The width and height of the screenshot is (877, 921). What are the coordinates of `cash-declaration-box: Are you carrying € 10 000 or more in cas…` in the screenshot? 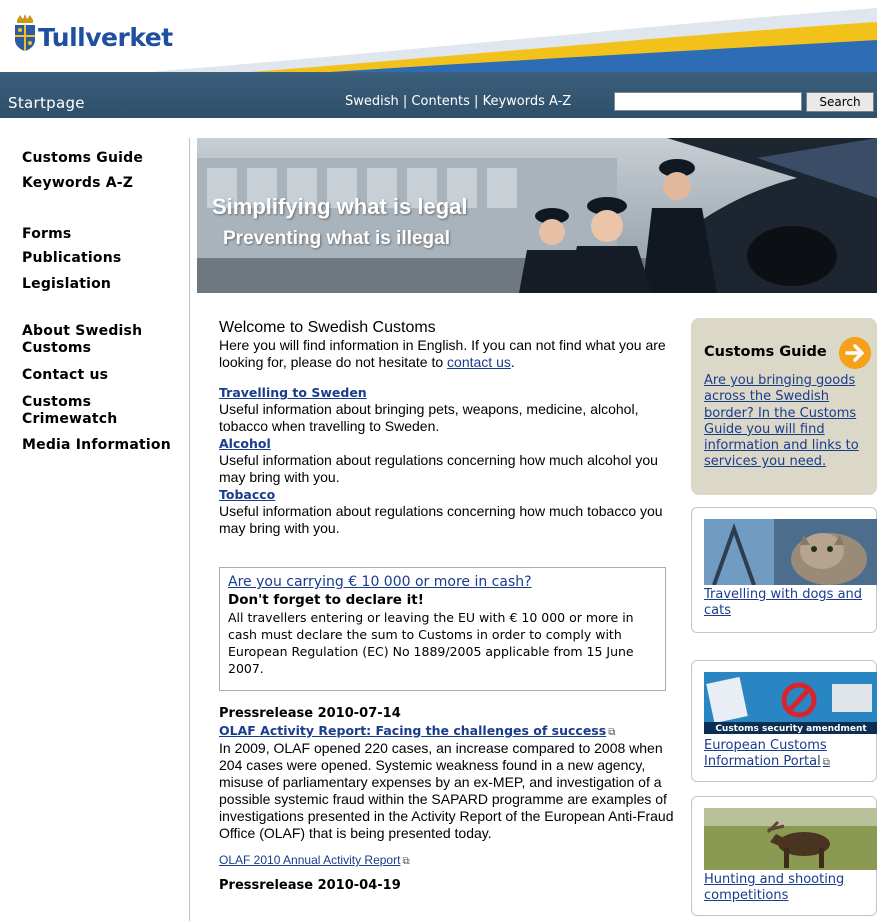 It's located at (442, 629).